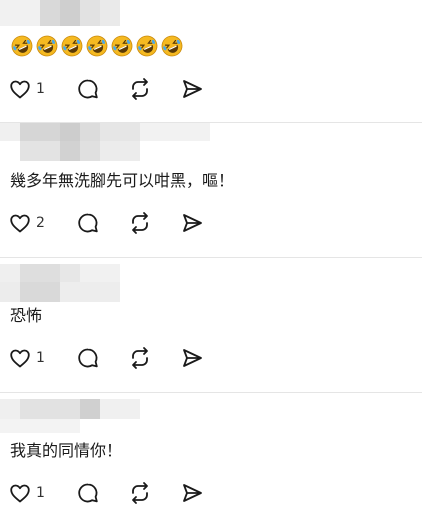 The width and height of the screenshot is (422, 516). What do you see at coordinates (106, 223) in the screenshot?
I see `post-actions: 2` at bounding box center [106, 223].